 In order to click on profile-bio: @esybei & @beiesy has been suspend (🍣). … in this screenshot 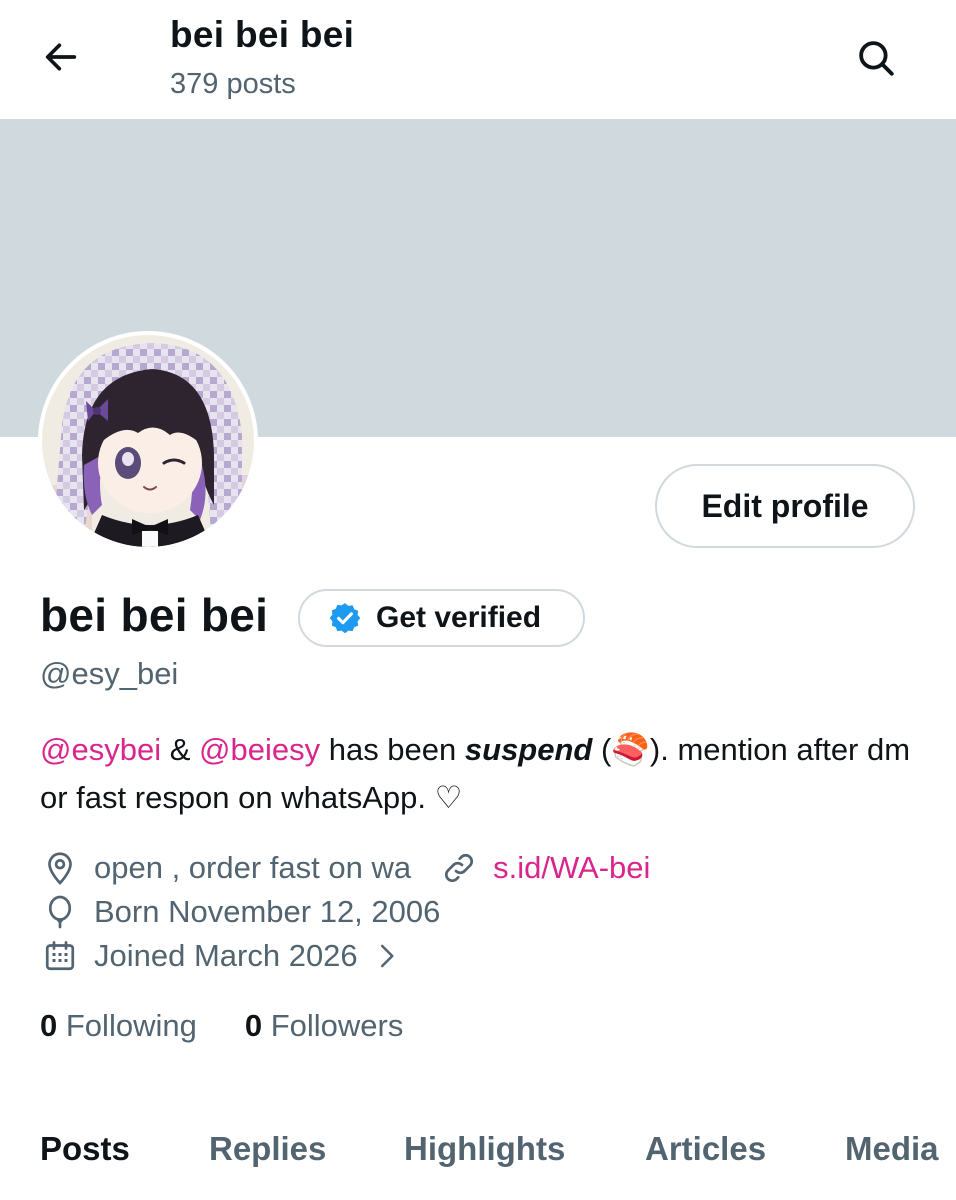, I will do `click(480, 774)`.